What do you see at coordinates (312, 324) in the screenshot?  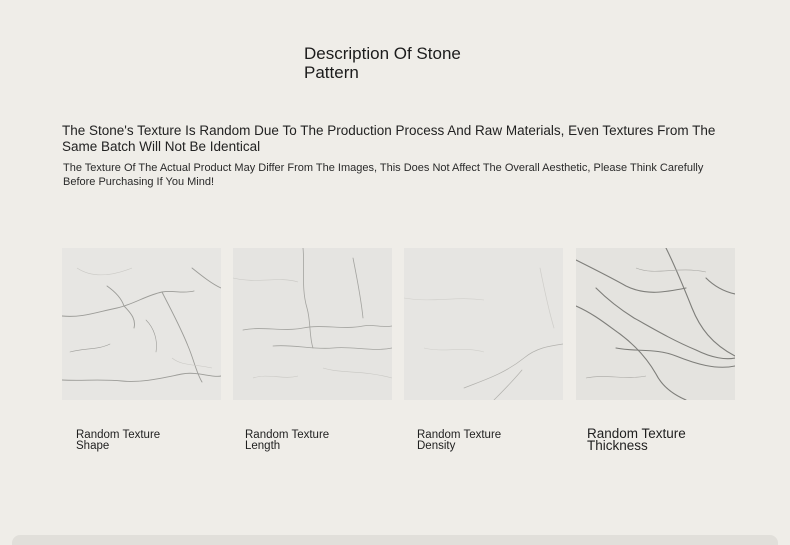 I see `marble-length-image` at bounding box center [312, 324].